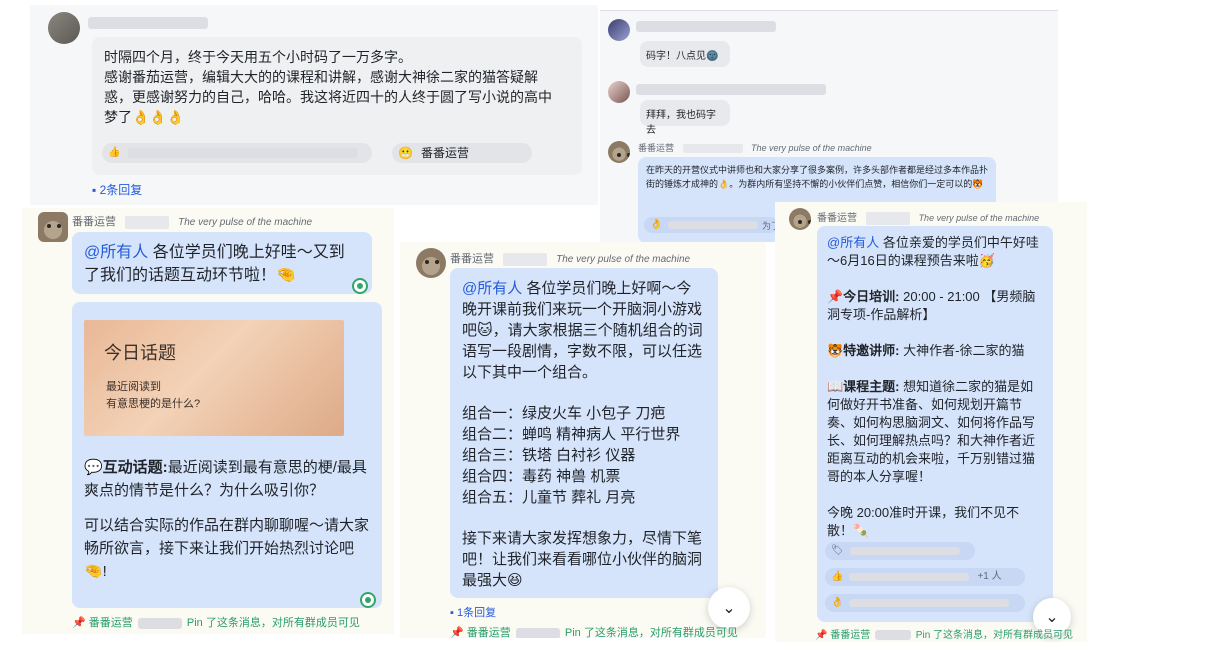 The image size is (1228, 656). Describe the element at coordinates (94, 190) in the screenshot. I see `reply-icon: ▪` at that location.